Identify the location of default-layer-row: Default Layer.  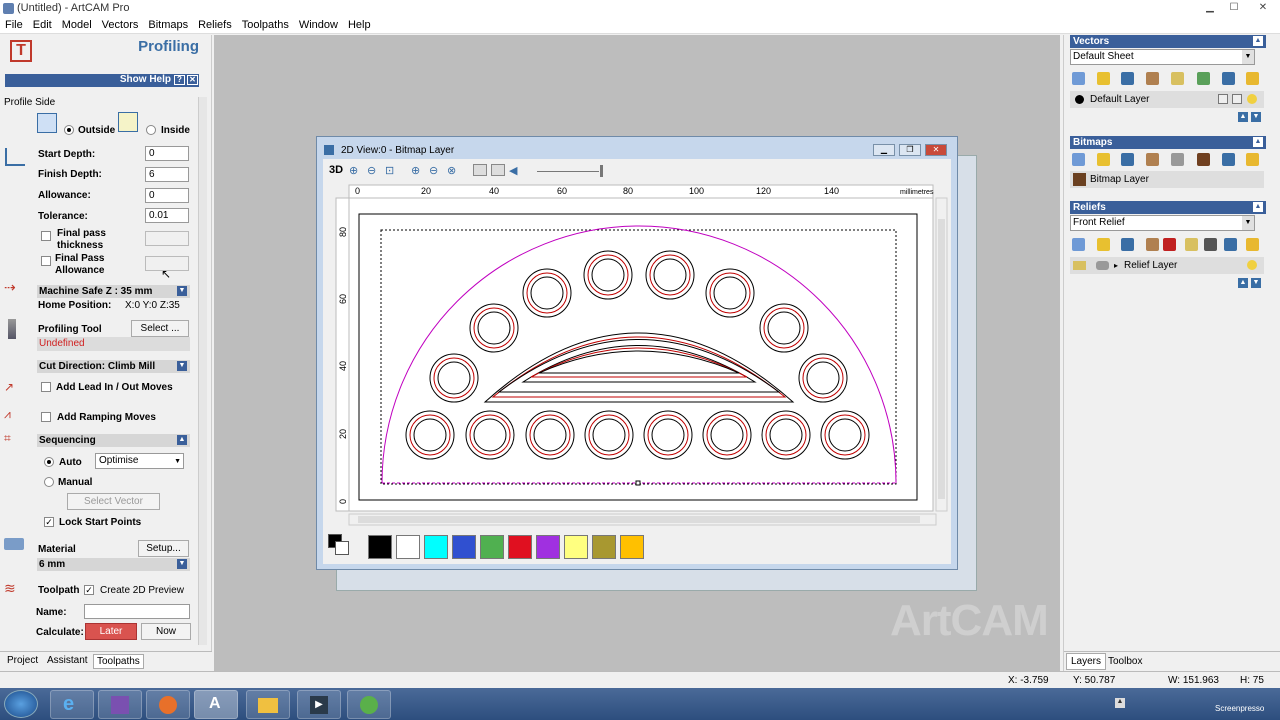
(1167, 99).